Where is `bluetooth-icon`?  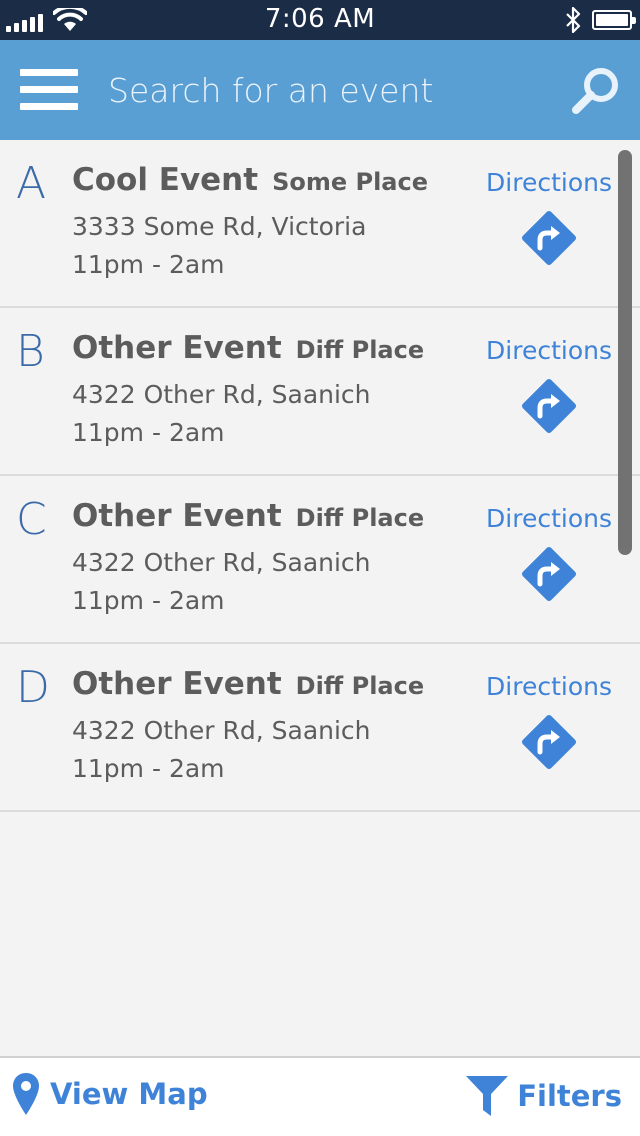
bluetooth-icon is located at coordinates (573, 20).